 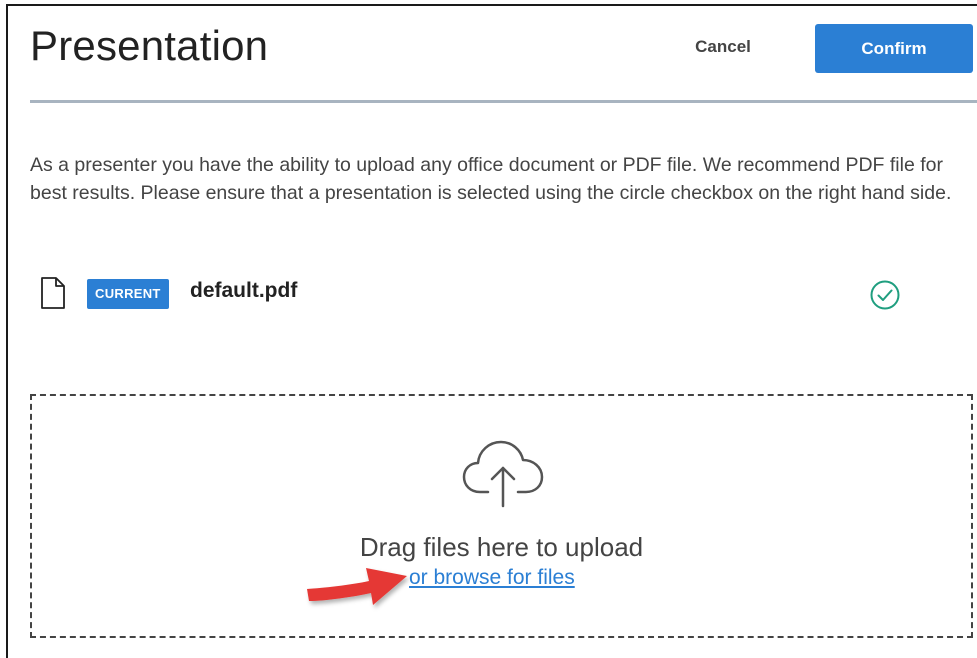 What do you see at coordinates (53, 293) in the screenshot?
I see `file-icon` at bounding box center [53, 293].